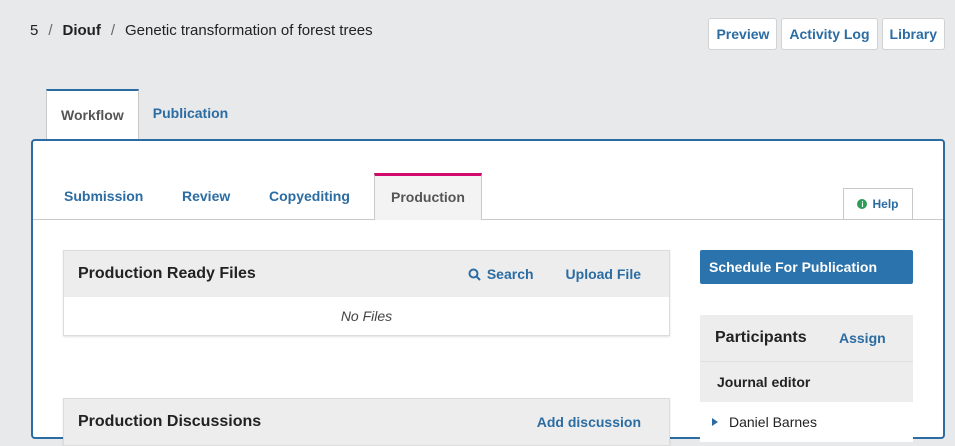 Image resolution: width=955 pixels, height=446 pixels. I want to click on breadcrumb-title: Genetic transformation of forest trees, so click(249, 30).